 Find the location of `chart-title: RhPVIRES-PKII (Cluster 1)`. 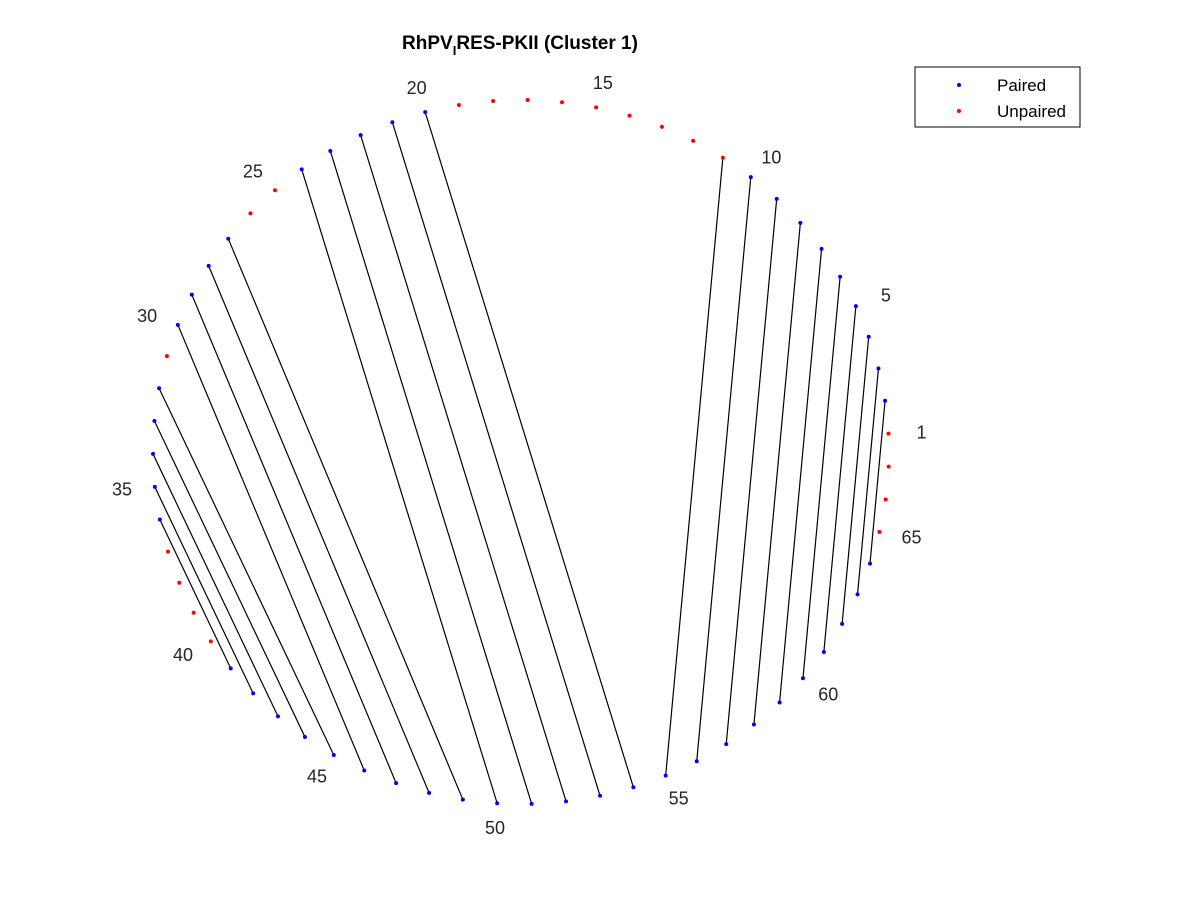

chart-title: RhPVIRES-PKII (Cluster 1) is located at coordinates (520, 45).